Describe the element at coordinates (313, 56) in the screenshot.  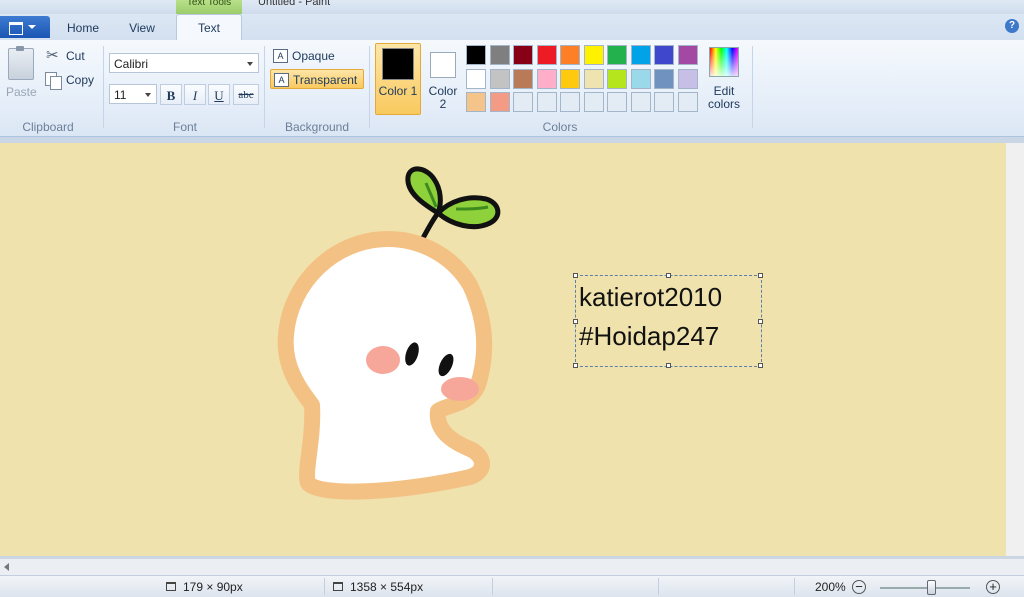
I see `opaque-label: Opaque` at that location.